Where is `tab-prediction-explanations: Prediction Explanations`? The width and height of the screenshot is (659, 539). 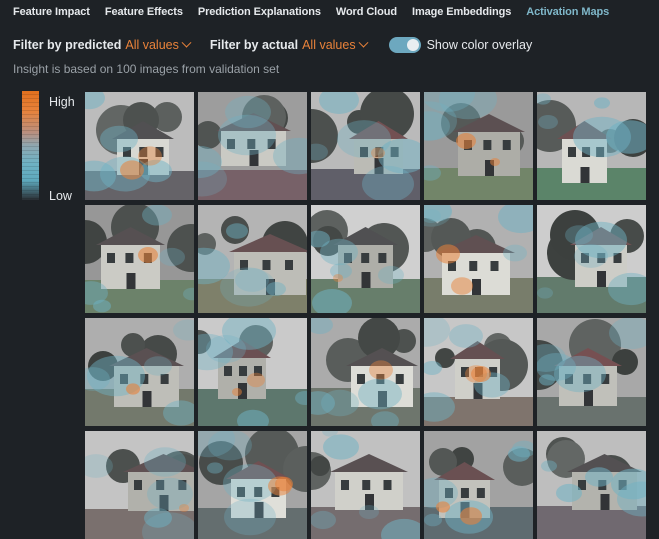 tab-prediction-explanations: Prediction Explanations is located at coordinates (259, 12).